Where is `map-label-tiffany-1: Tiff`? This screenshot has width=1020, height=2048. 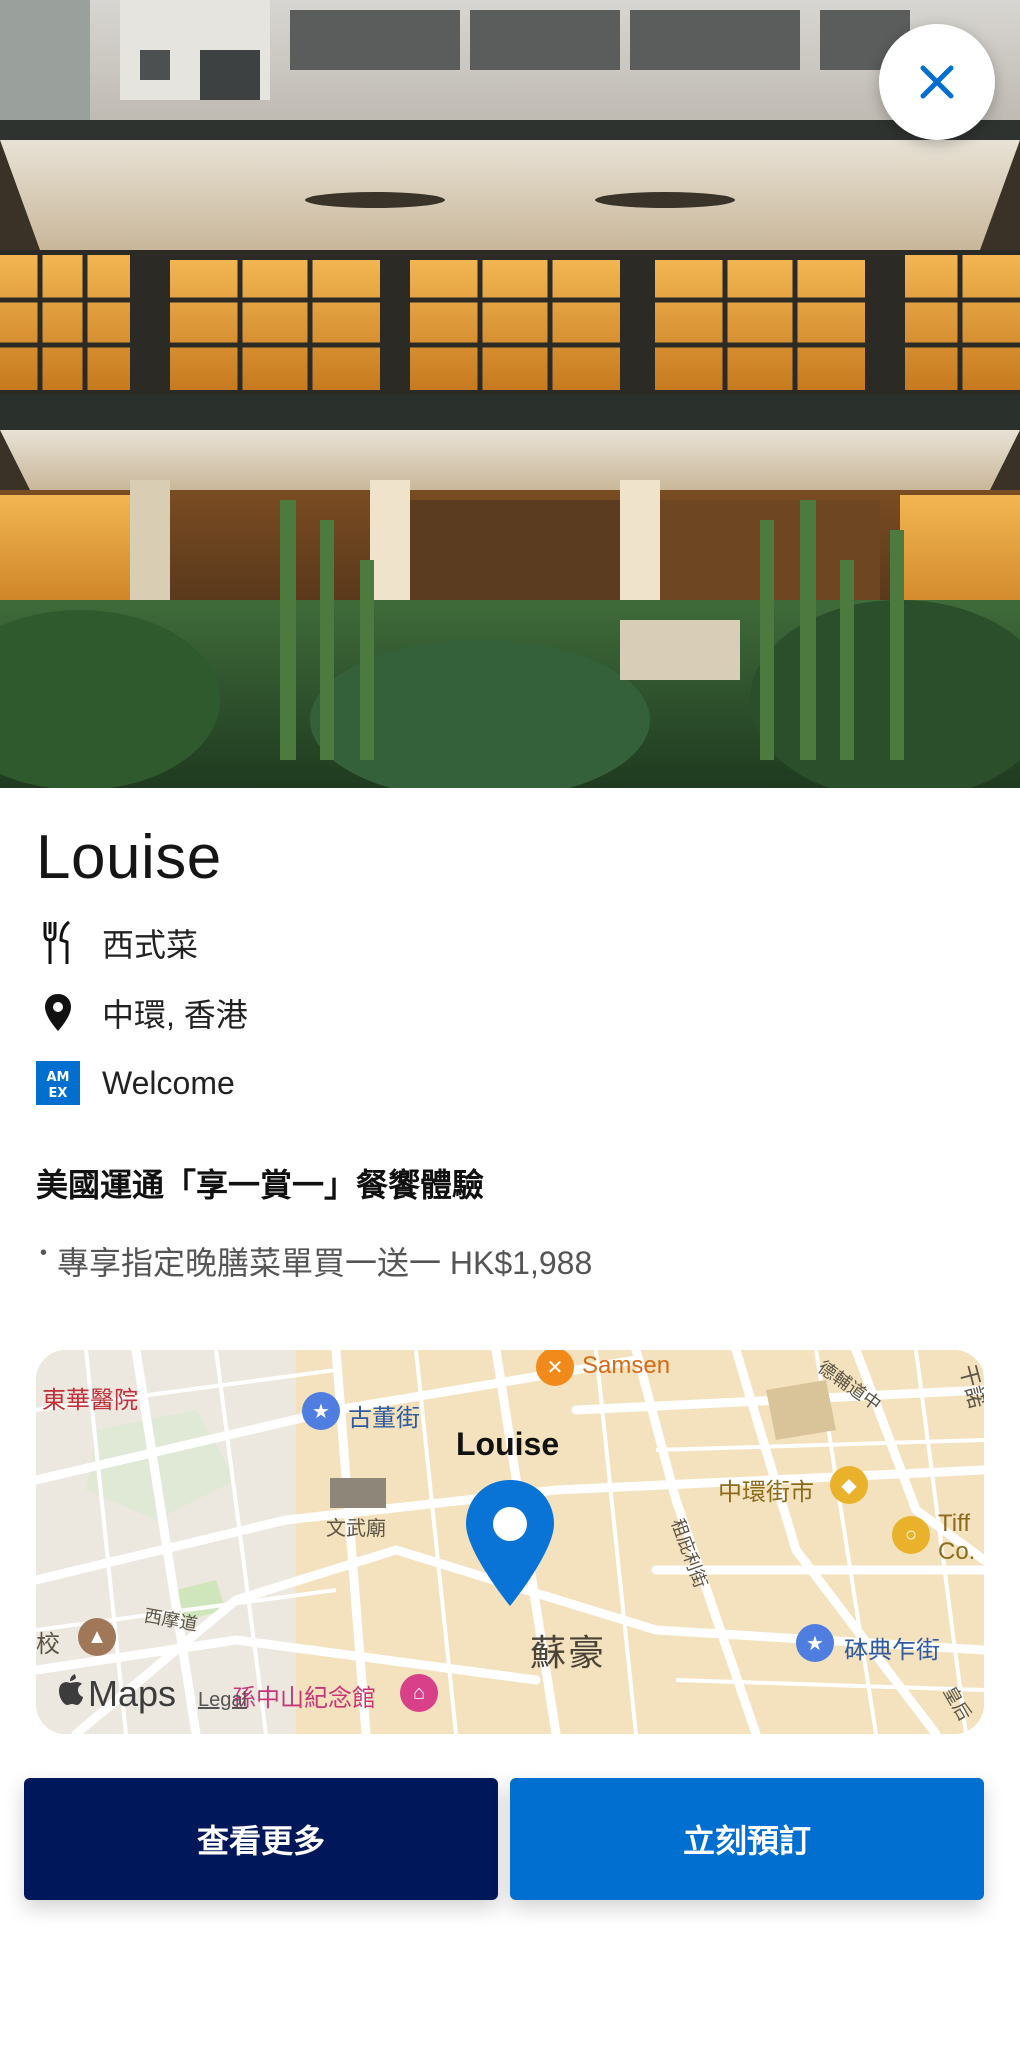
map-label-tiffany-1: Tiff is located at coordinates (954, 1523).